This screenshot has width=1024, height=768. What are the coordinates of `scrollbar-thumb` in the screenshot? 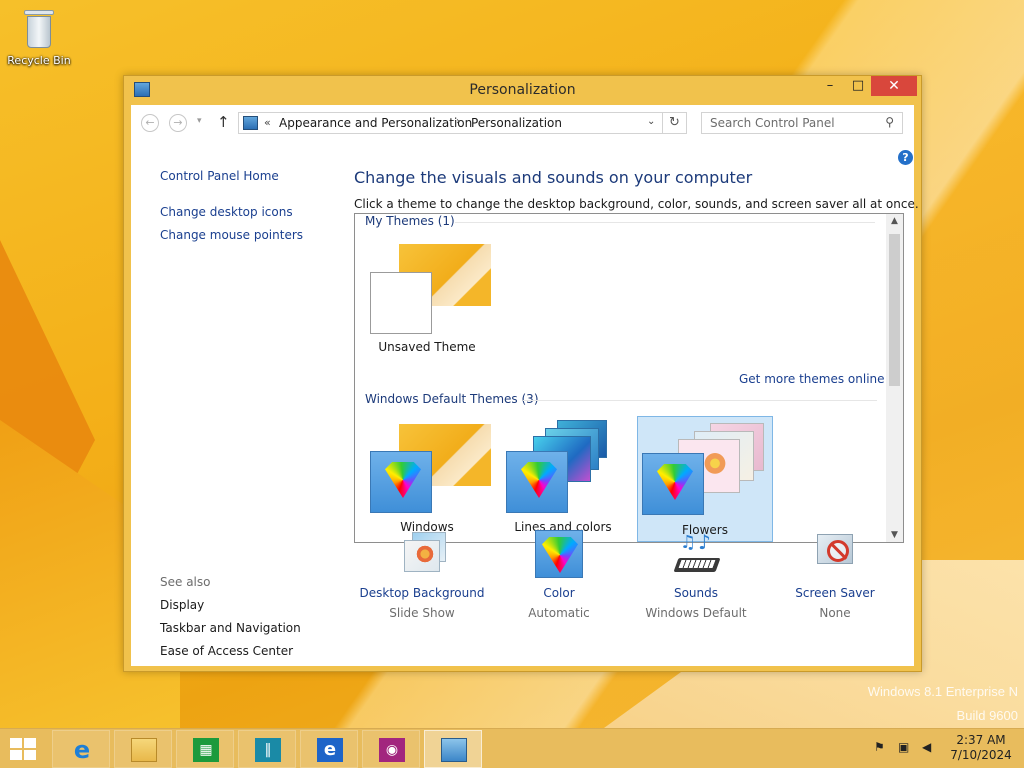 It's located at (894, 310).